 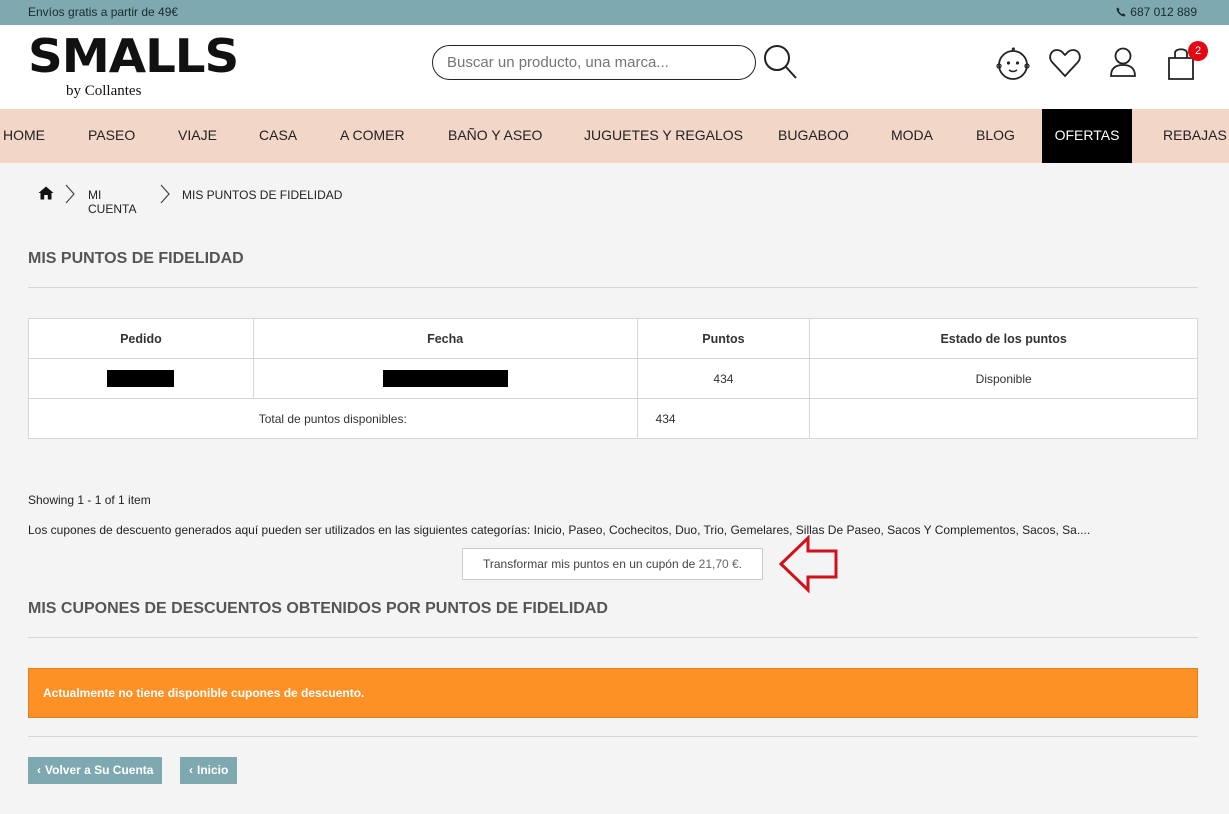 I want to click on back-to-account-button: ‹ Volver a Su Cuenta, so click(x=95, y=770).